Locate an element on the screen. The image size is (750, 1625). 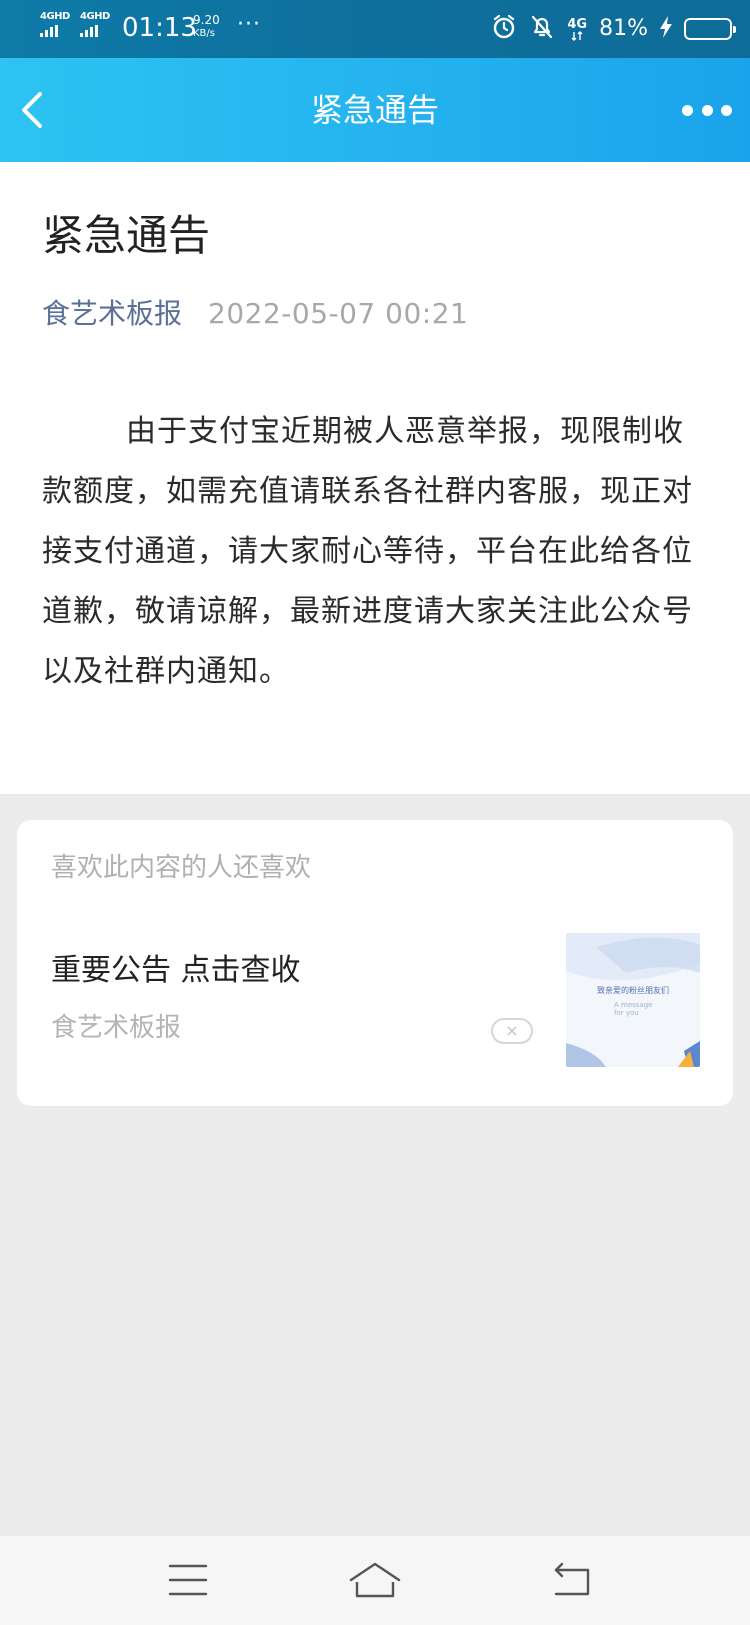
network-4g-icon: 4G is located at coordinates (577, 29).